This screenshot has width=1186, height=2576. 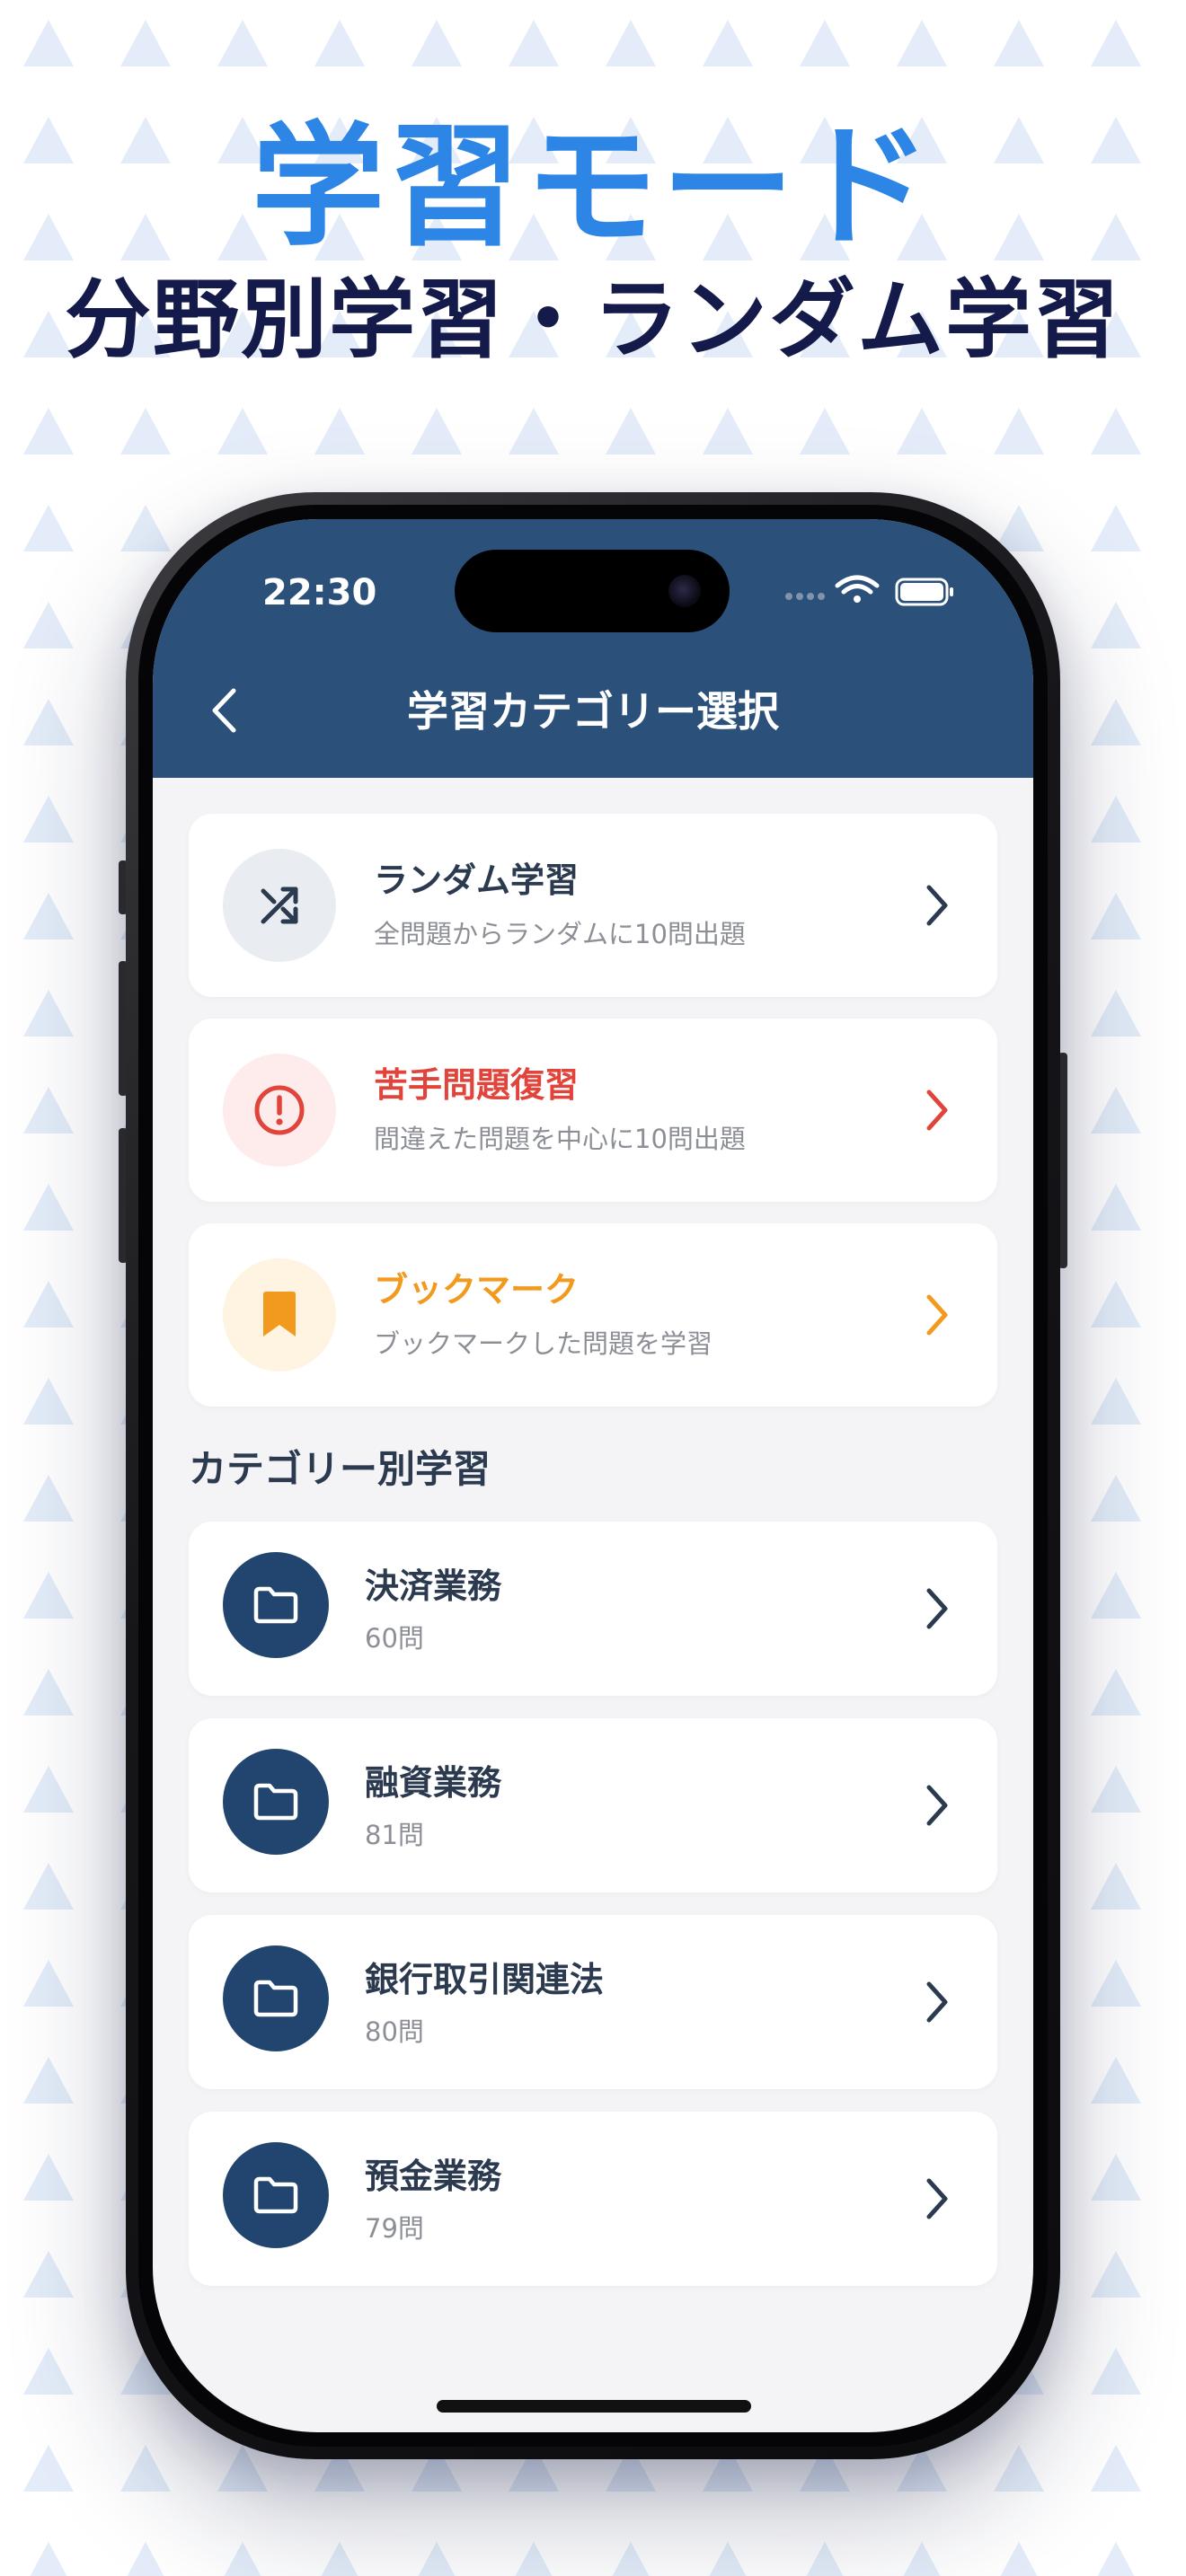 I want to click on bookmark-title: ブックマーク, so click(x=477, y=1290).